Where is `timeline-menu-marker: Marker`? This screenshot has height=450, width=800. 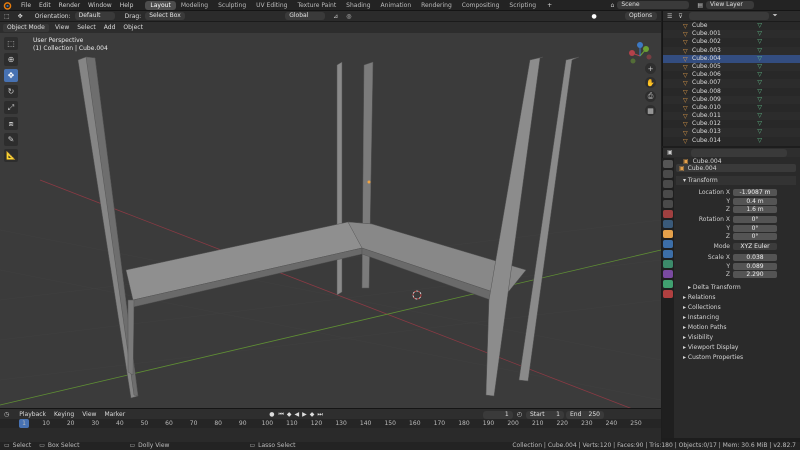
timeline-menu-marker: Marker is located at coordinates (114, 414).